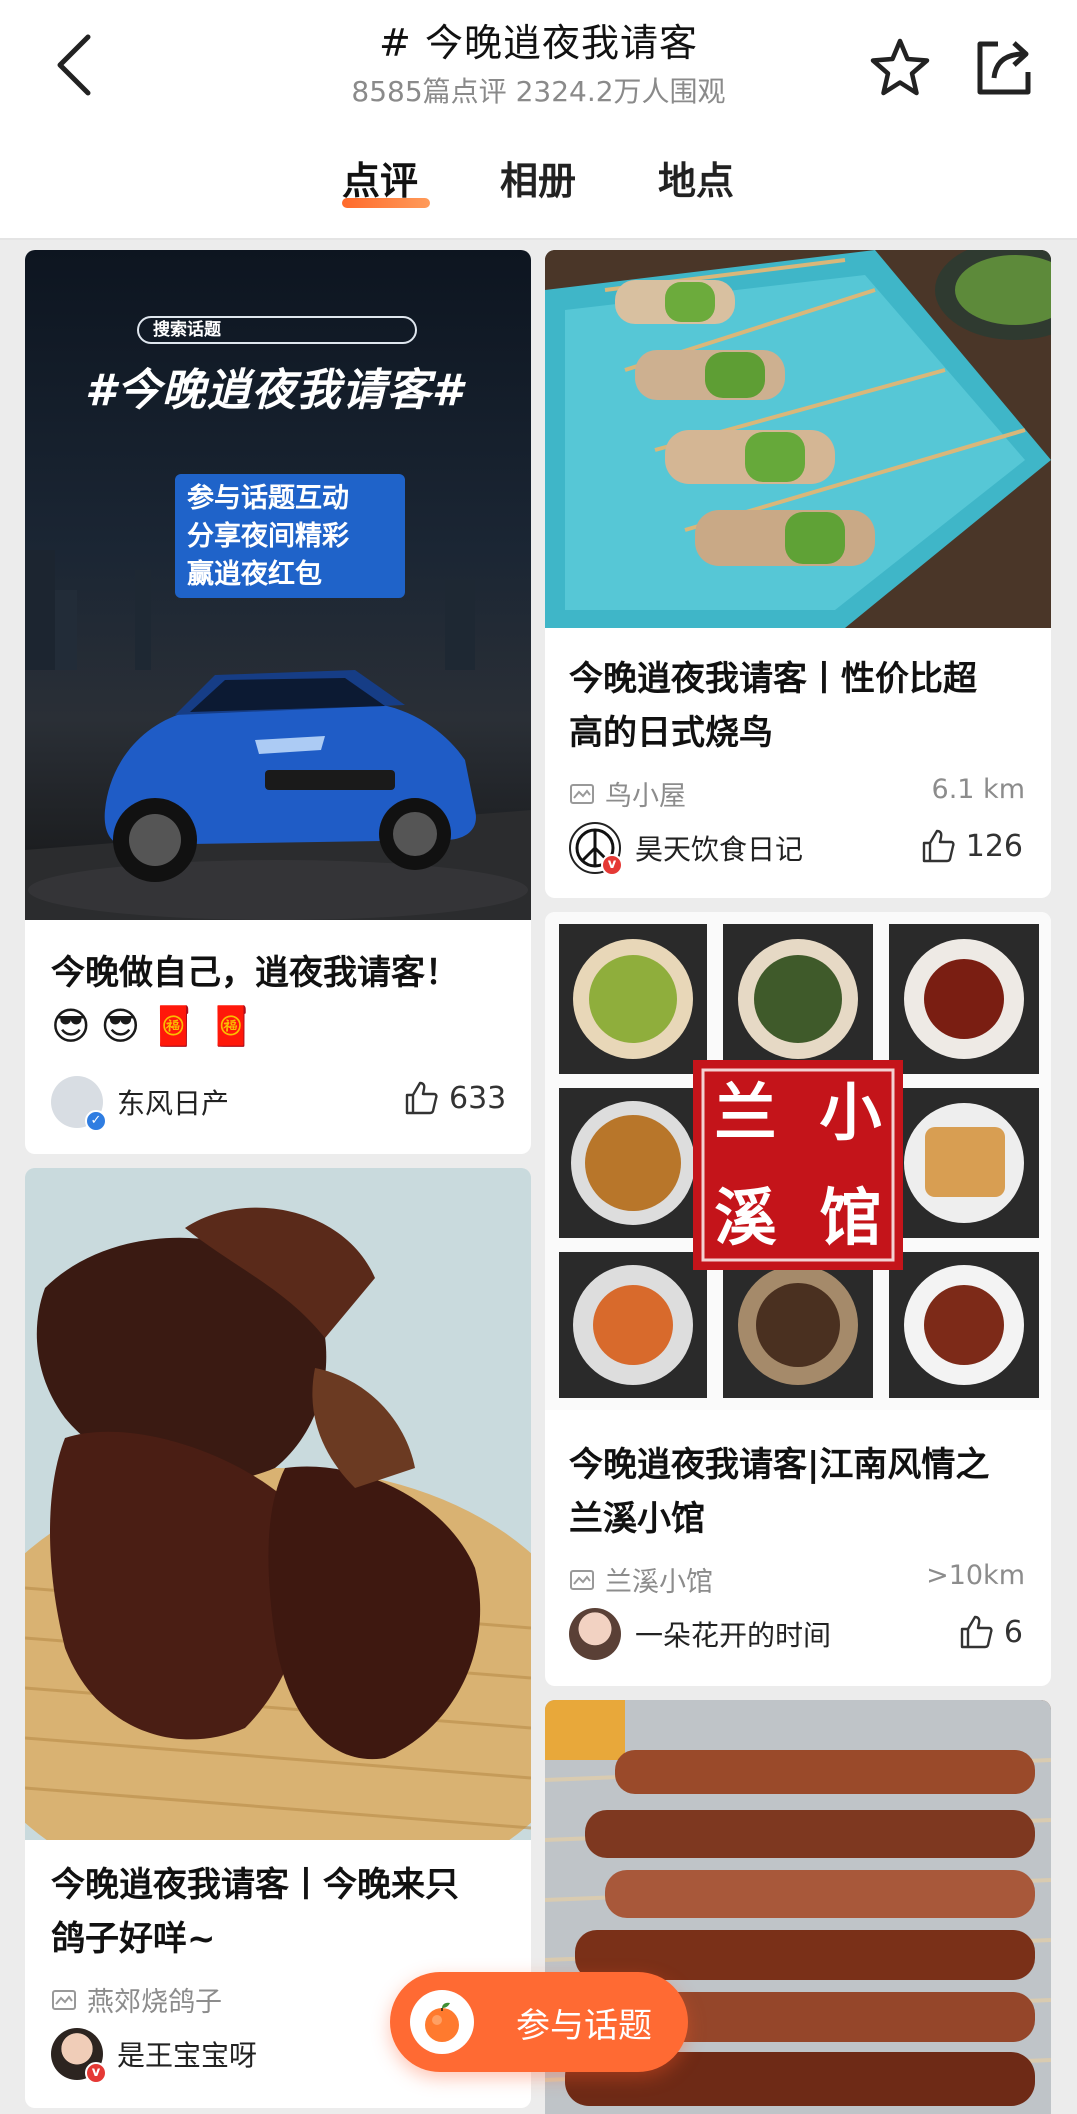 This screenshot has width=1077, height=2114. I want to click on tab-places: 地点, so click(696, 177).